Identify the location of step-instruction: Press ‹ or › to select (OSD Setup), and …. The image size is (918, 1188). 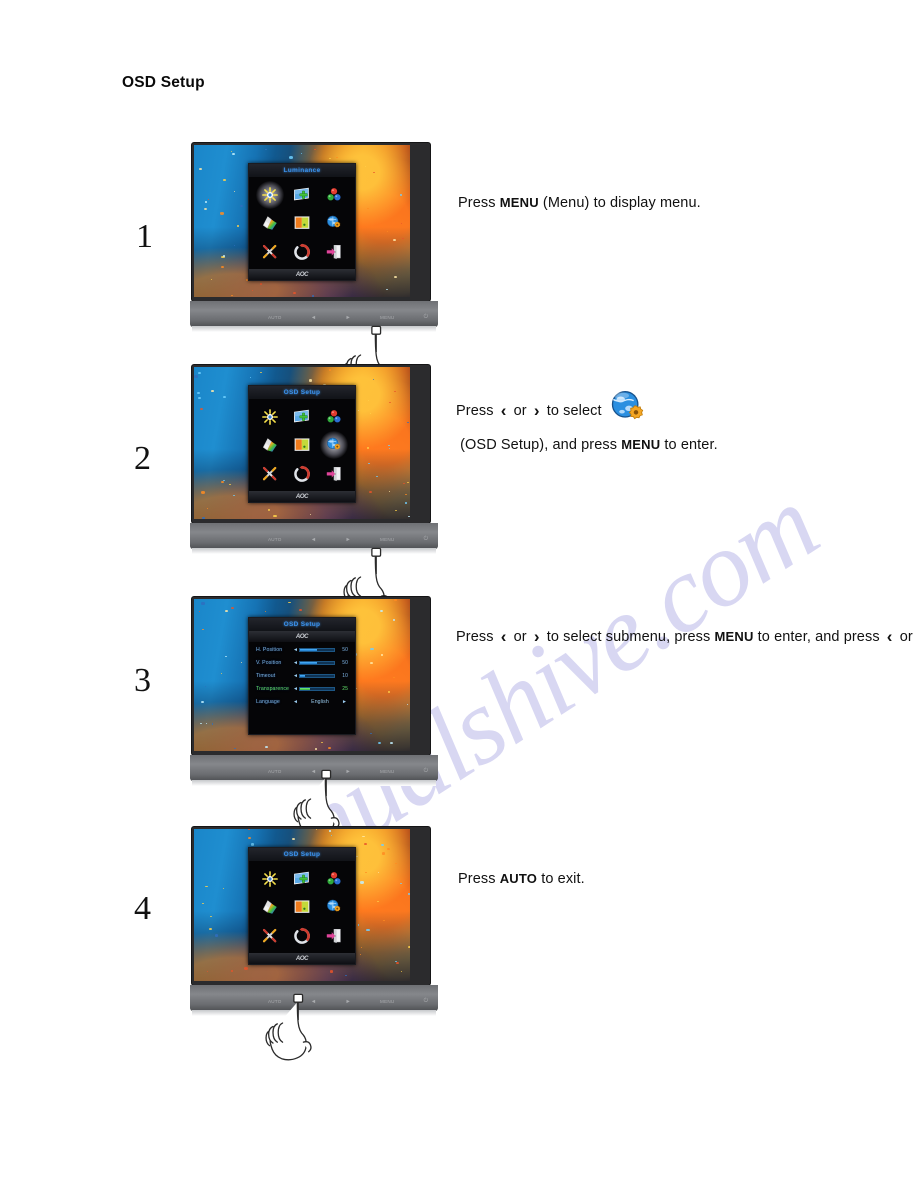
(631, 425).